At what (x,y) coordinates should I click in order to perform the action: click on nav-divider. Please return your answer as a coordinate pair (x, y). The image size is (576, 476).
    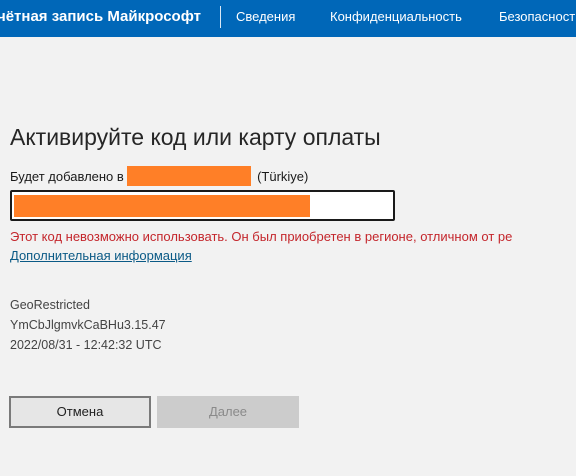
    Looking at the image, I should click on (220, 17).